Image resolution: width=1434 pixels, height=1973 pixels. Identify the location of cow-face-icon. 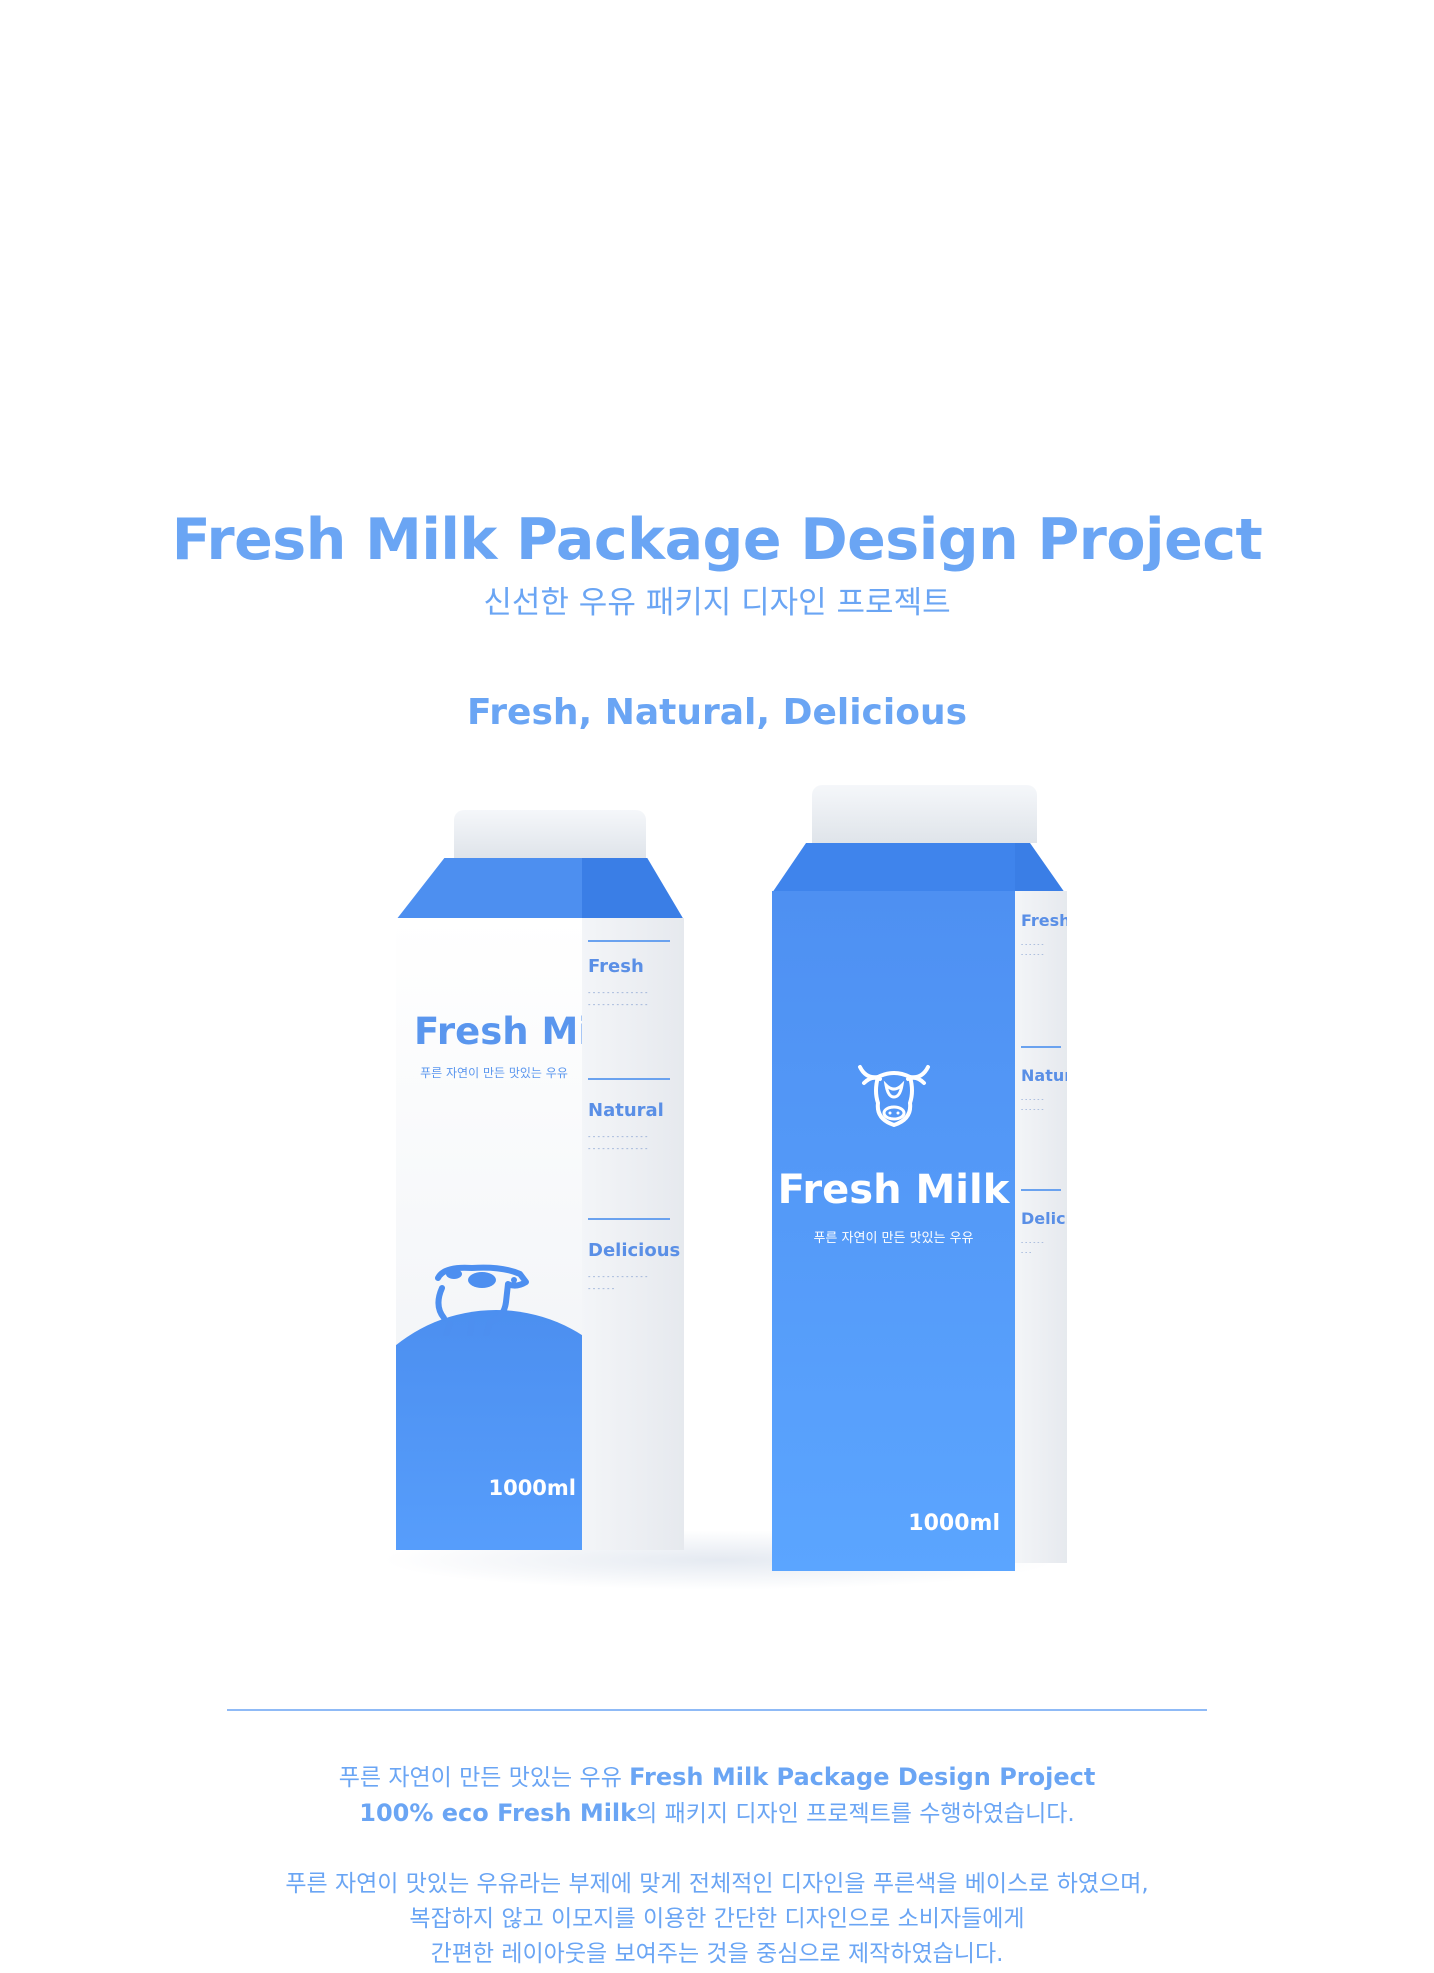
(894, 1096).